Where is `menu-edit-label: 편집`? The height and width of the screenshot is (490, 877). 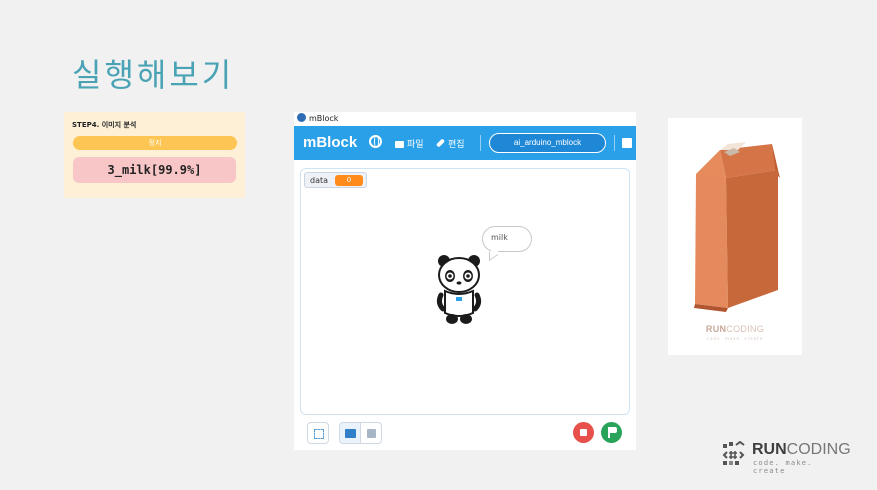
menu-edit-label: 편집 is located at coordinates (456, 145).